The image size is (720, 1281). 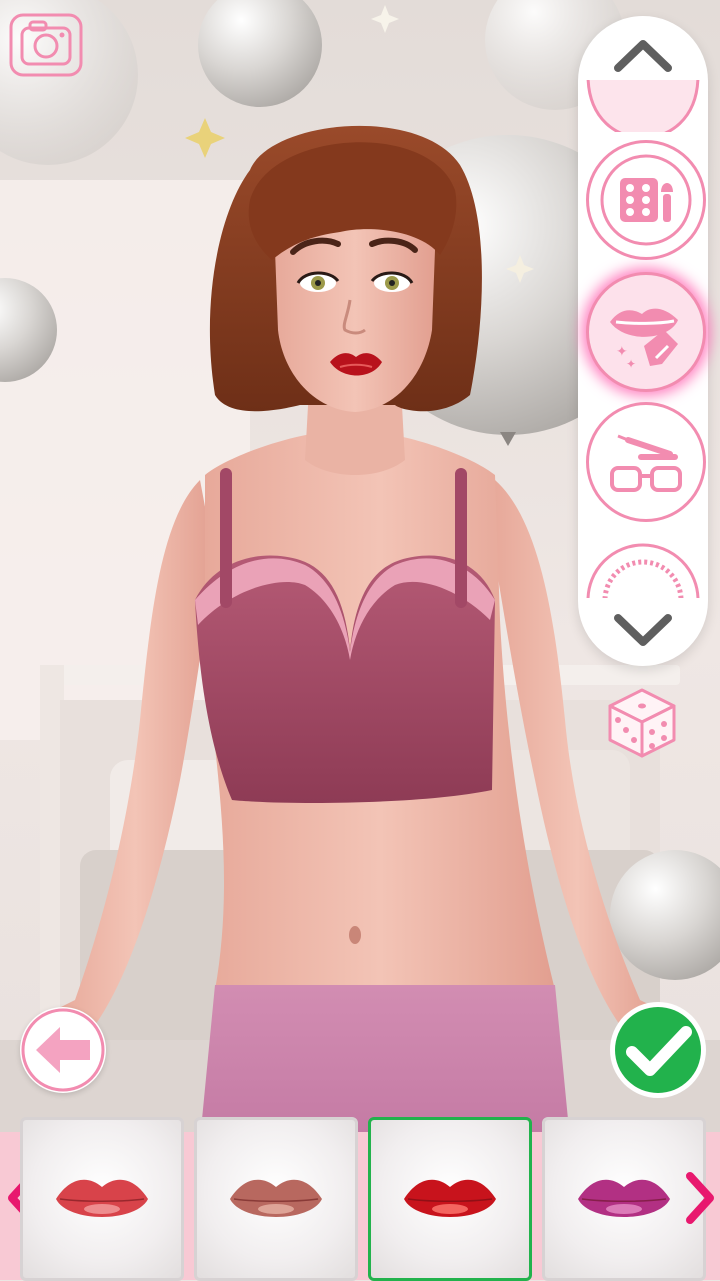 I want to click on blush-icon, so click(x=643, y=106).